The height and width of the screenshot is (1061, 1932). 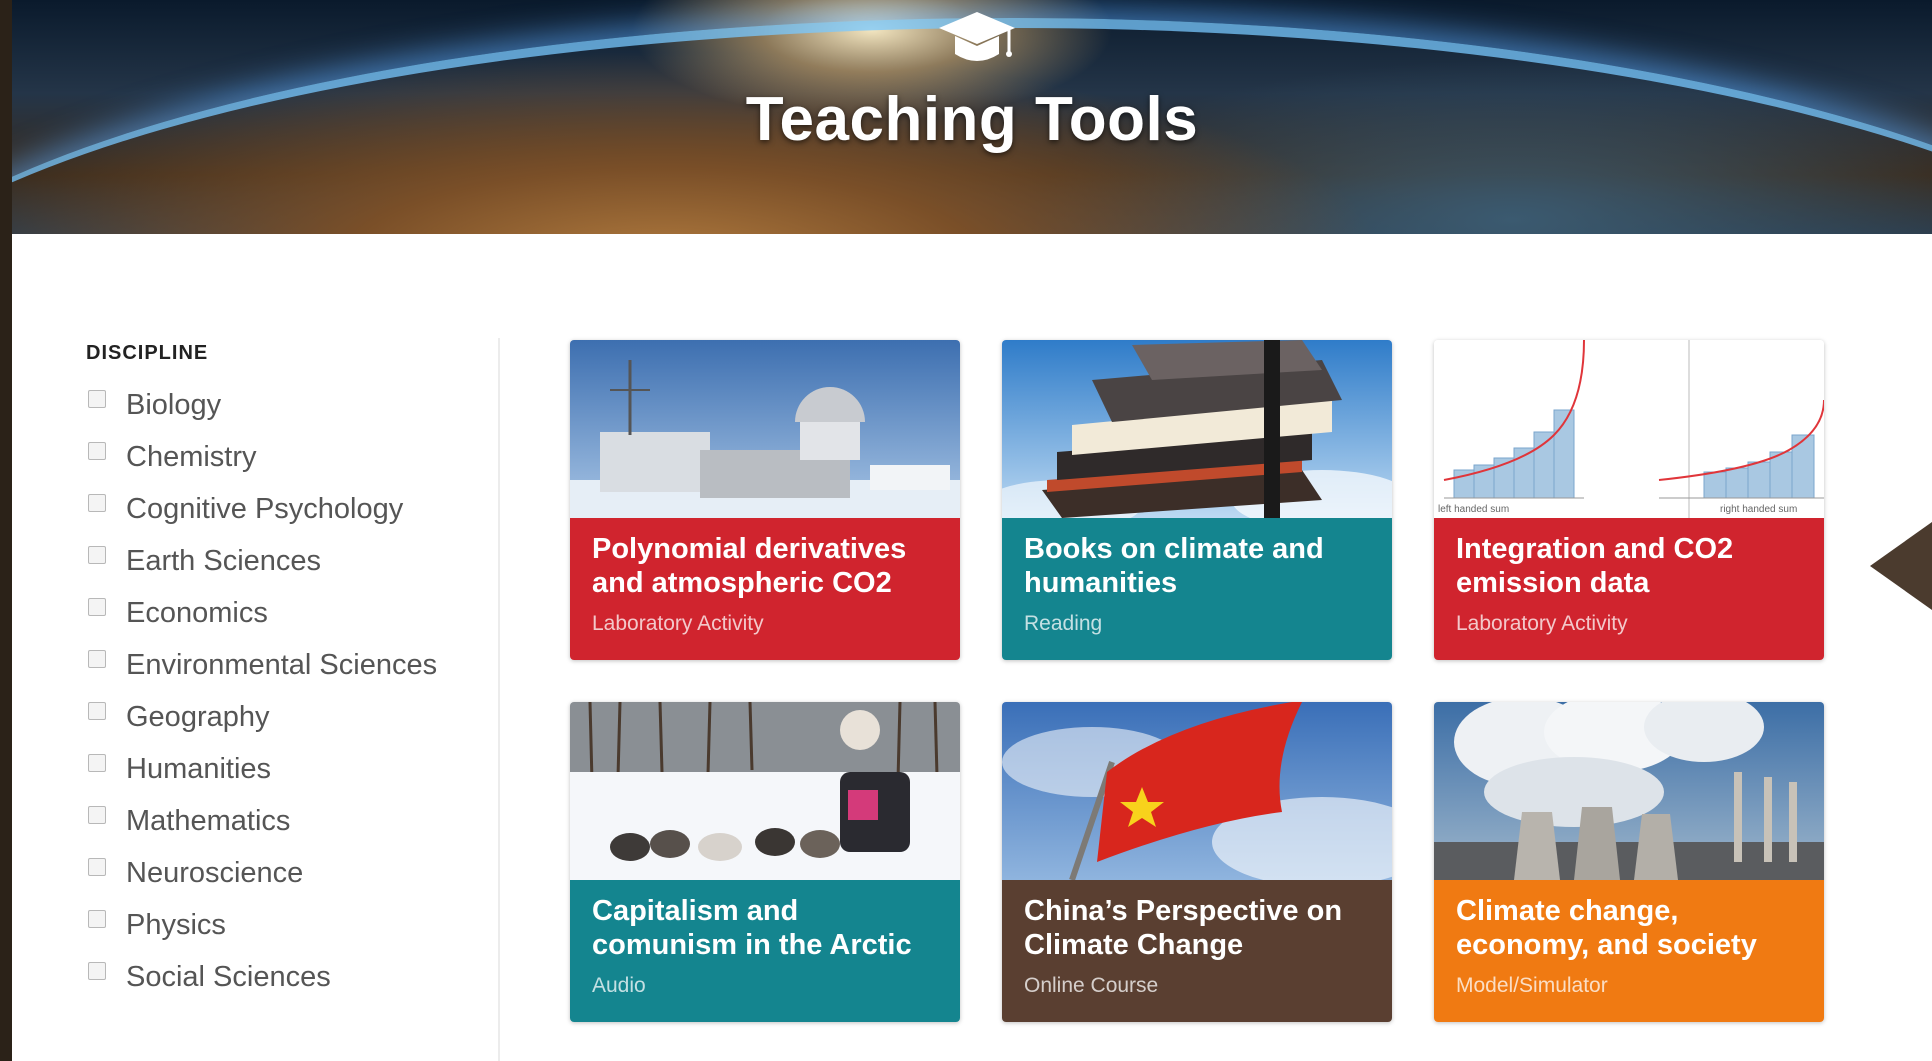 I want to click on card-title: Climate change, economy, and society, so click(x=1606, y=928).